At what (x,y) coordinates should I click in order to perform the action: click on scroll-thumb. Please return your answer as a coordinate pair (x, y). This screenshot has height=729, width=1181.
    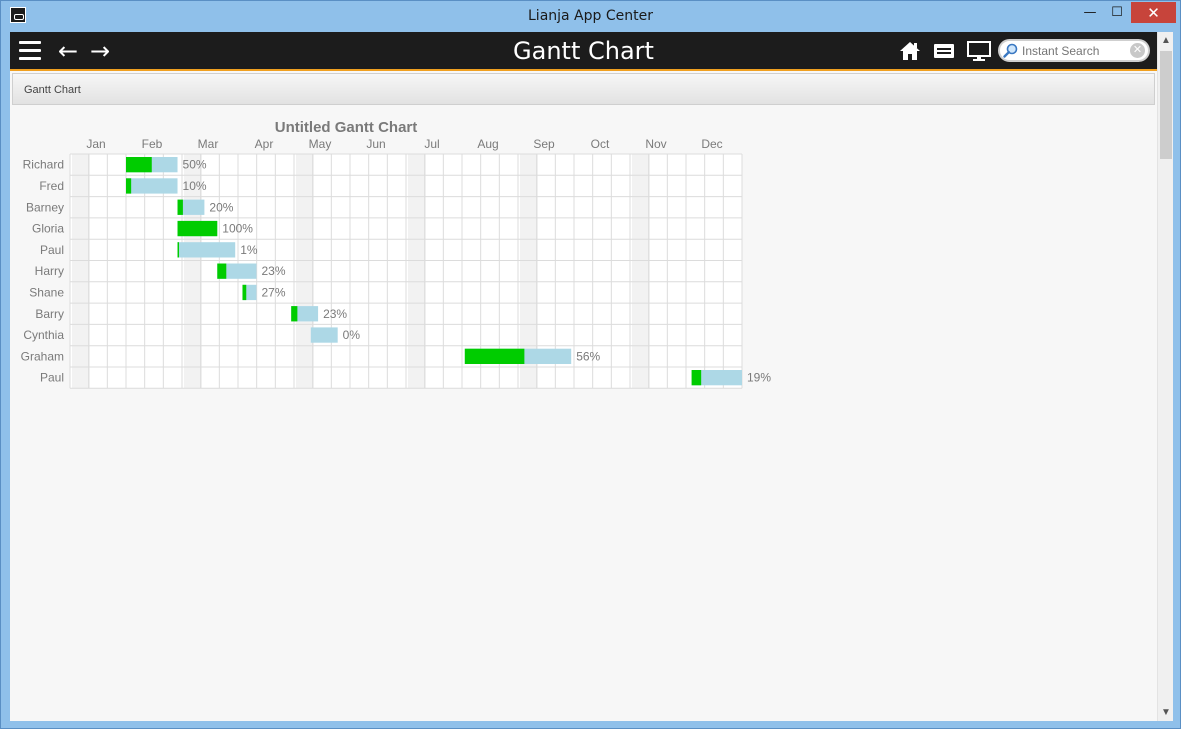
    Looking at the image, I should click on (1166, 105).